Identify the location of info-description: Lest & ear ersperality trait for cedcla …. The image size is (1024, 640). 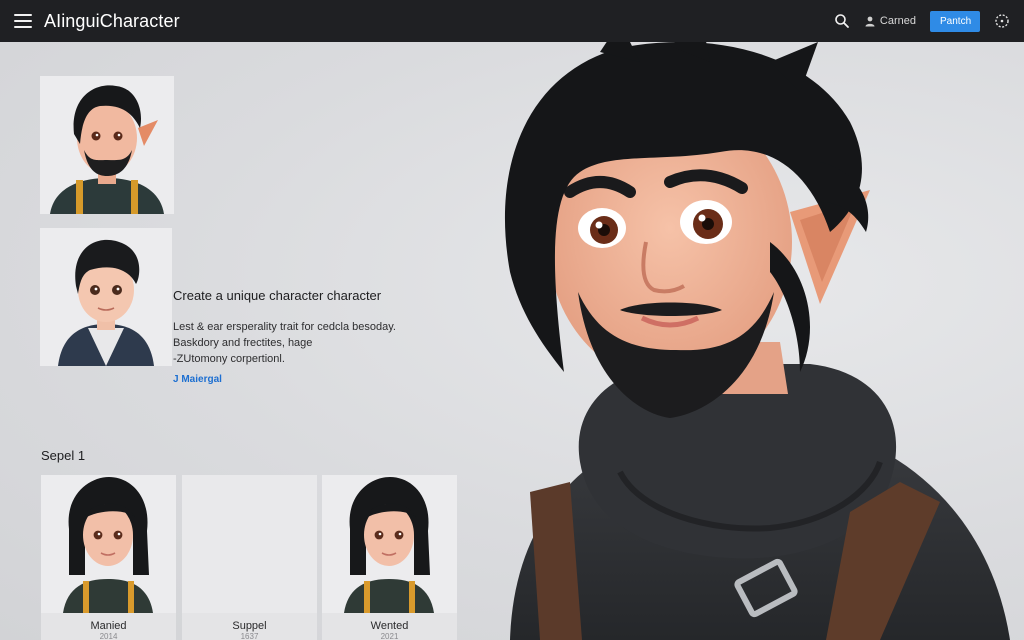
(323, 343).